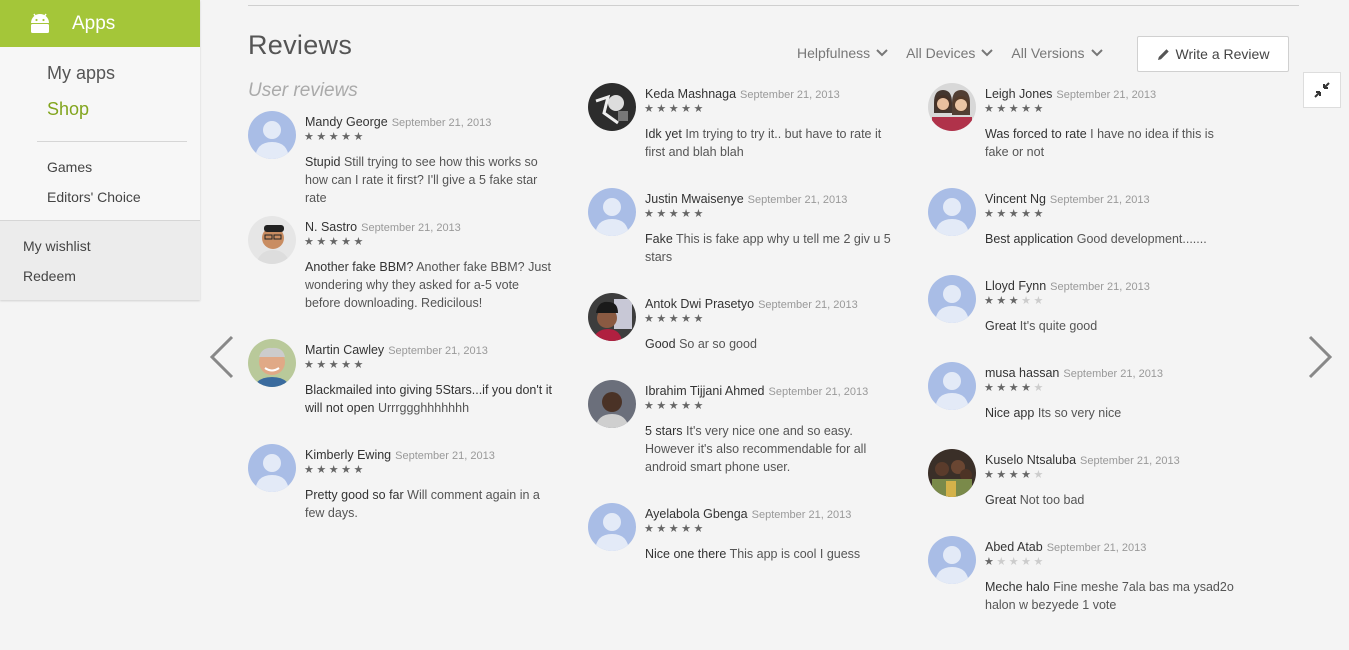 The image size is (1349, 650). I want to click on review-meta: Kimberly Ewing September 21, 2013, so click(400, 455).